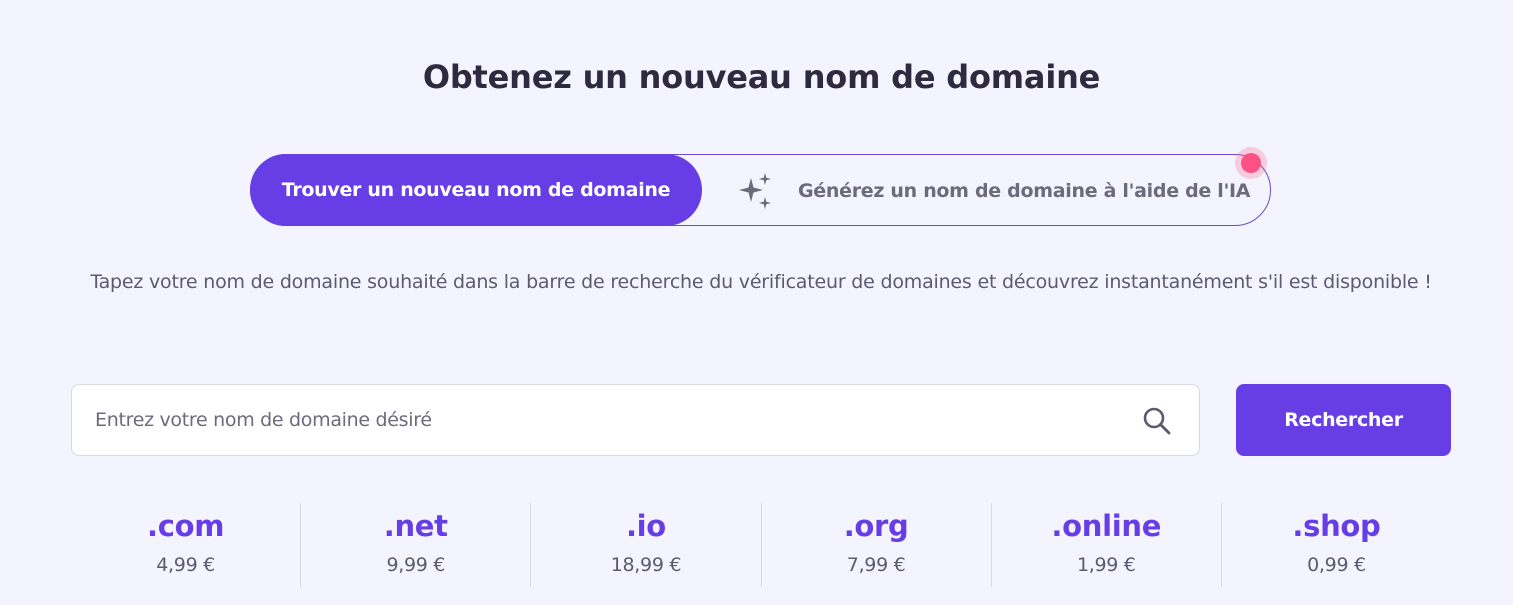  What do you see at coordinates (1336, 526) in the screenshot?
I see `tld-extension: .shop` at bounding box center [1336, 526].